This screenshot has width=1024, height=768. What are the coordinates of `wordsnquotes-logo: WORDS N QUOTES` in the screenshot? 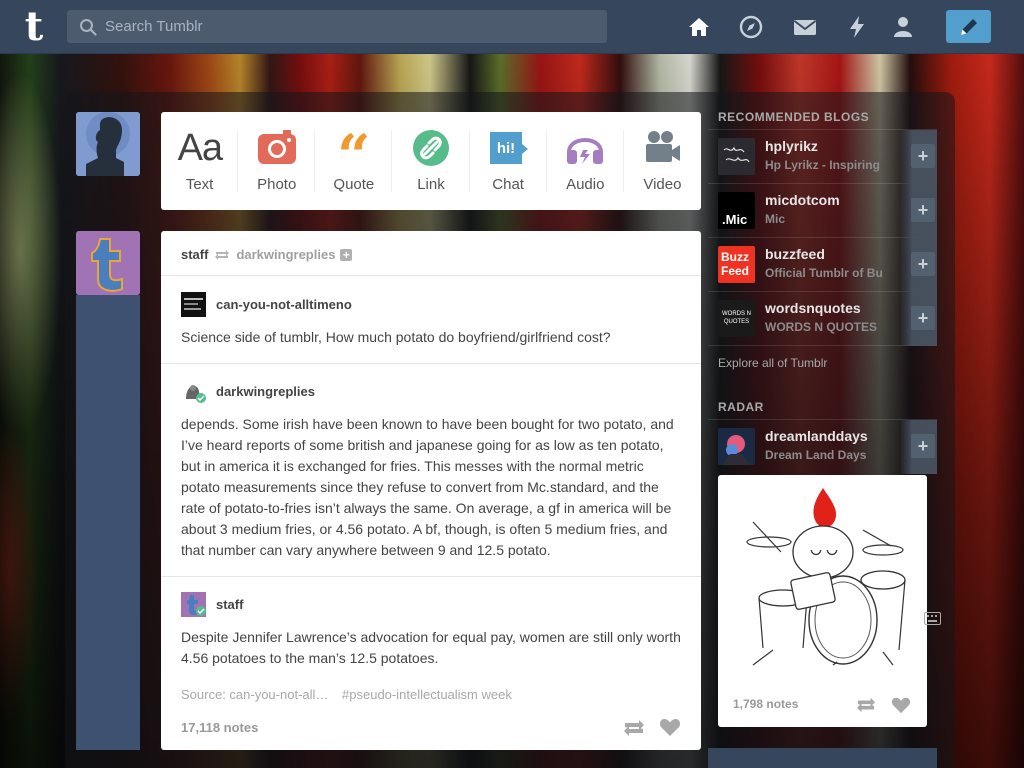 It's located at (736, 318).